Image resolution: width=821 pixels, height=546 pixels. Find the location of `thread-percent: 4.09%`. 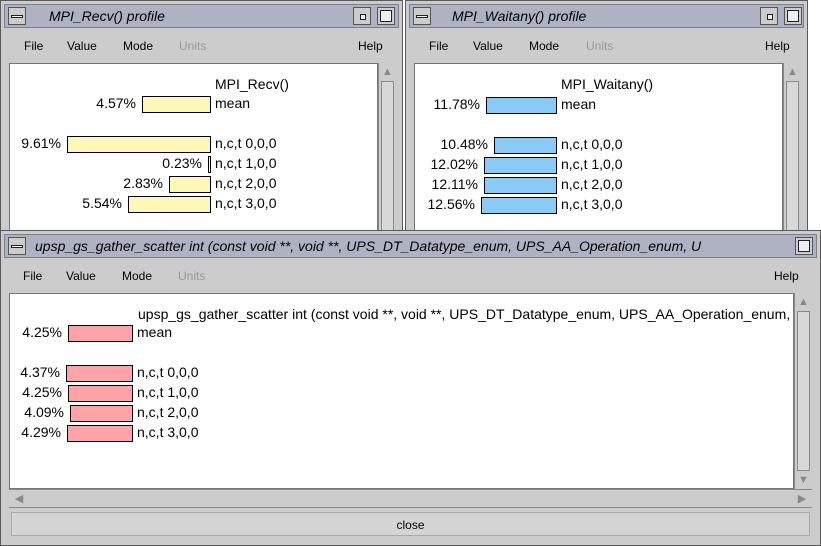

thread-percent: 4.09% is located at coordinates (44, 412).